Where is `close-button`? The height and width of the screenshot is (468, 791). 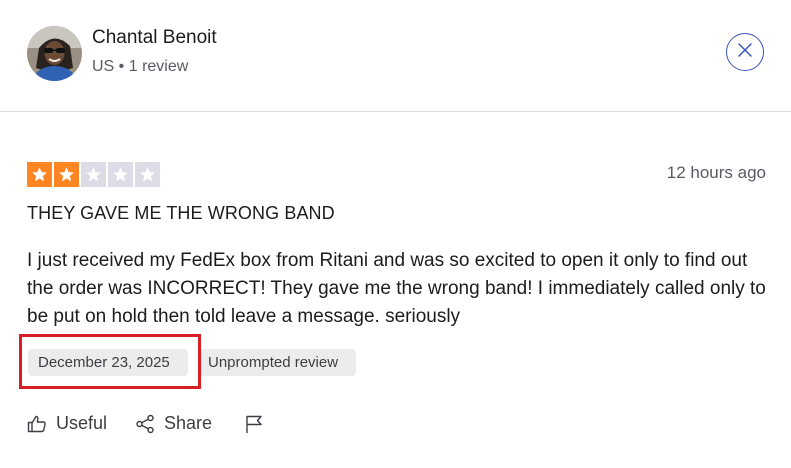 close-button is located at coordinates (745, 52).